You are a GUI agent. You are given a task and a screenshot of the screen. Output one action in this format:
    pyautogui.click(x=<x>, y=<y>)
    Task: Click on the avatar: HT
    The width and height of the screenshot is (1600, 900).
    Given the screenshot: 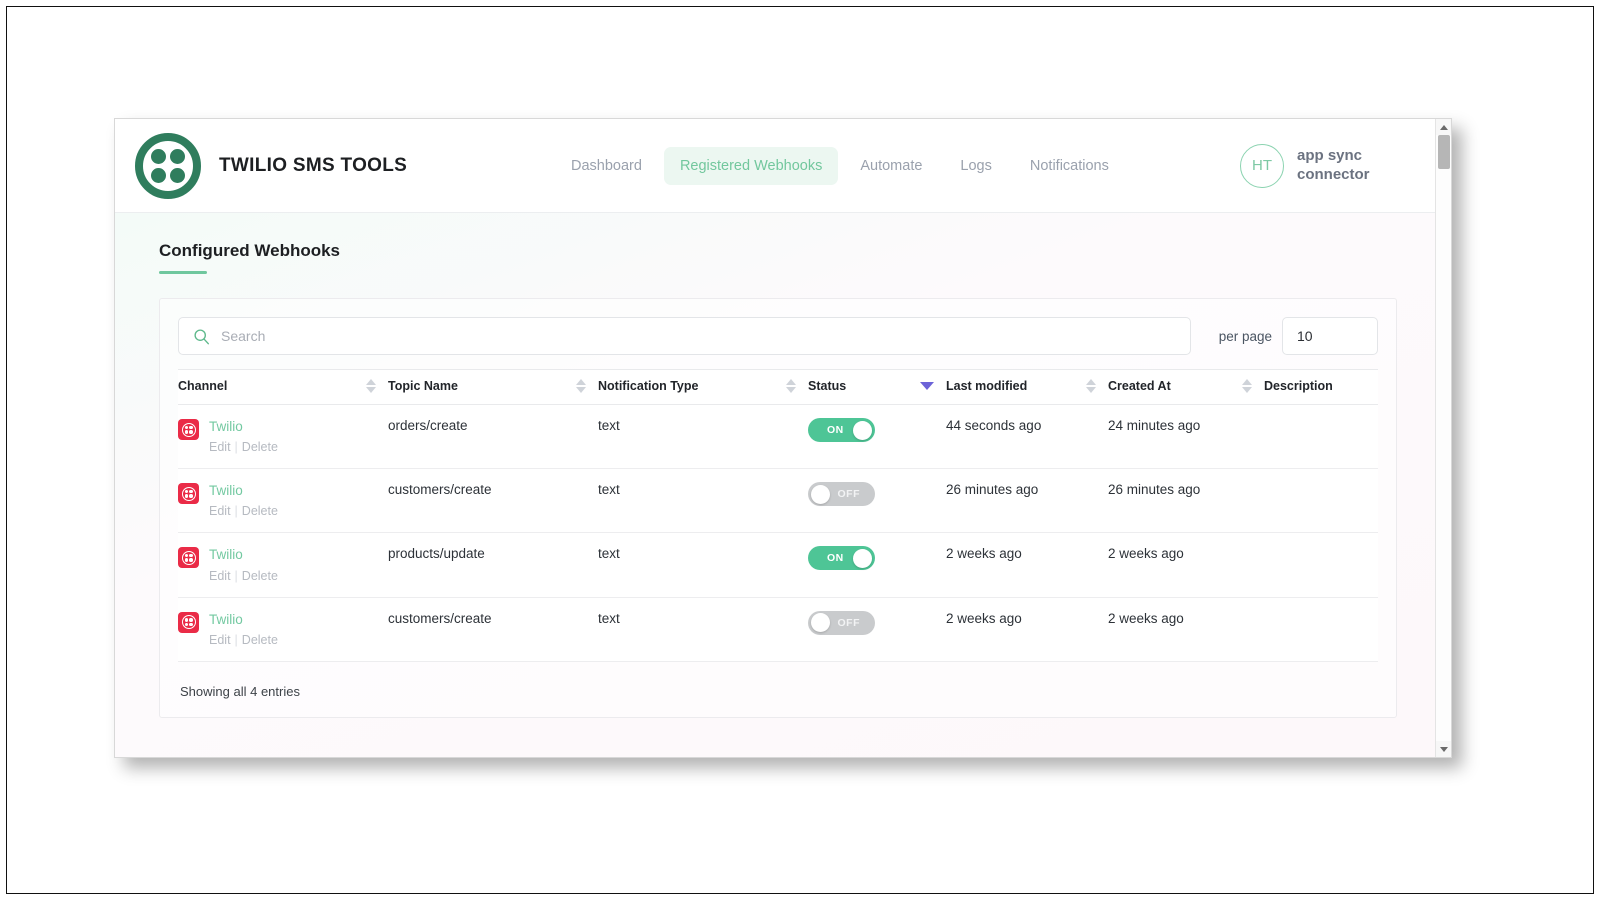 What is the action you would take?
    pyautogui.click(x=1262, y=165)
    